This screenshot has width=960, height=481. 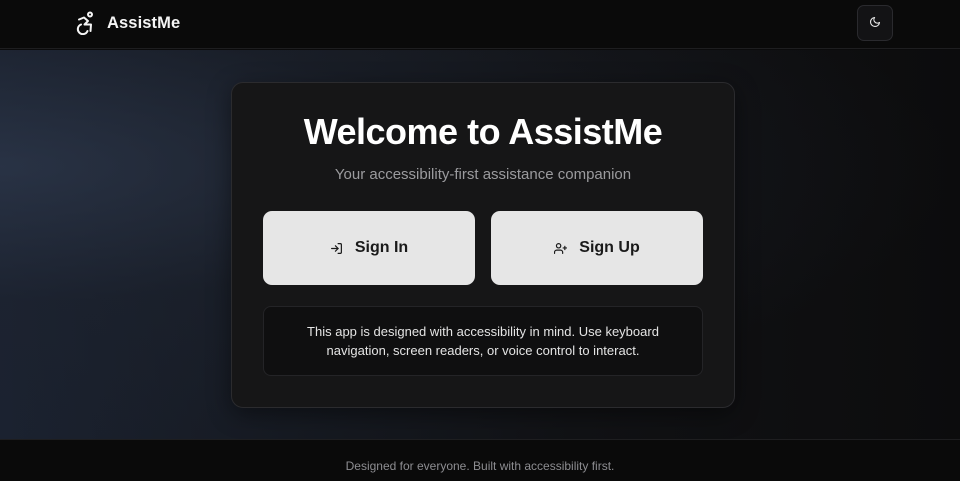 I want to click on accessibility-icon, so click(x=86, y=23).